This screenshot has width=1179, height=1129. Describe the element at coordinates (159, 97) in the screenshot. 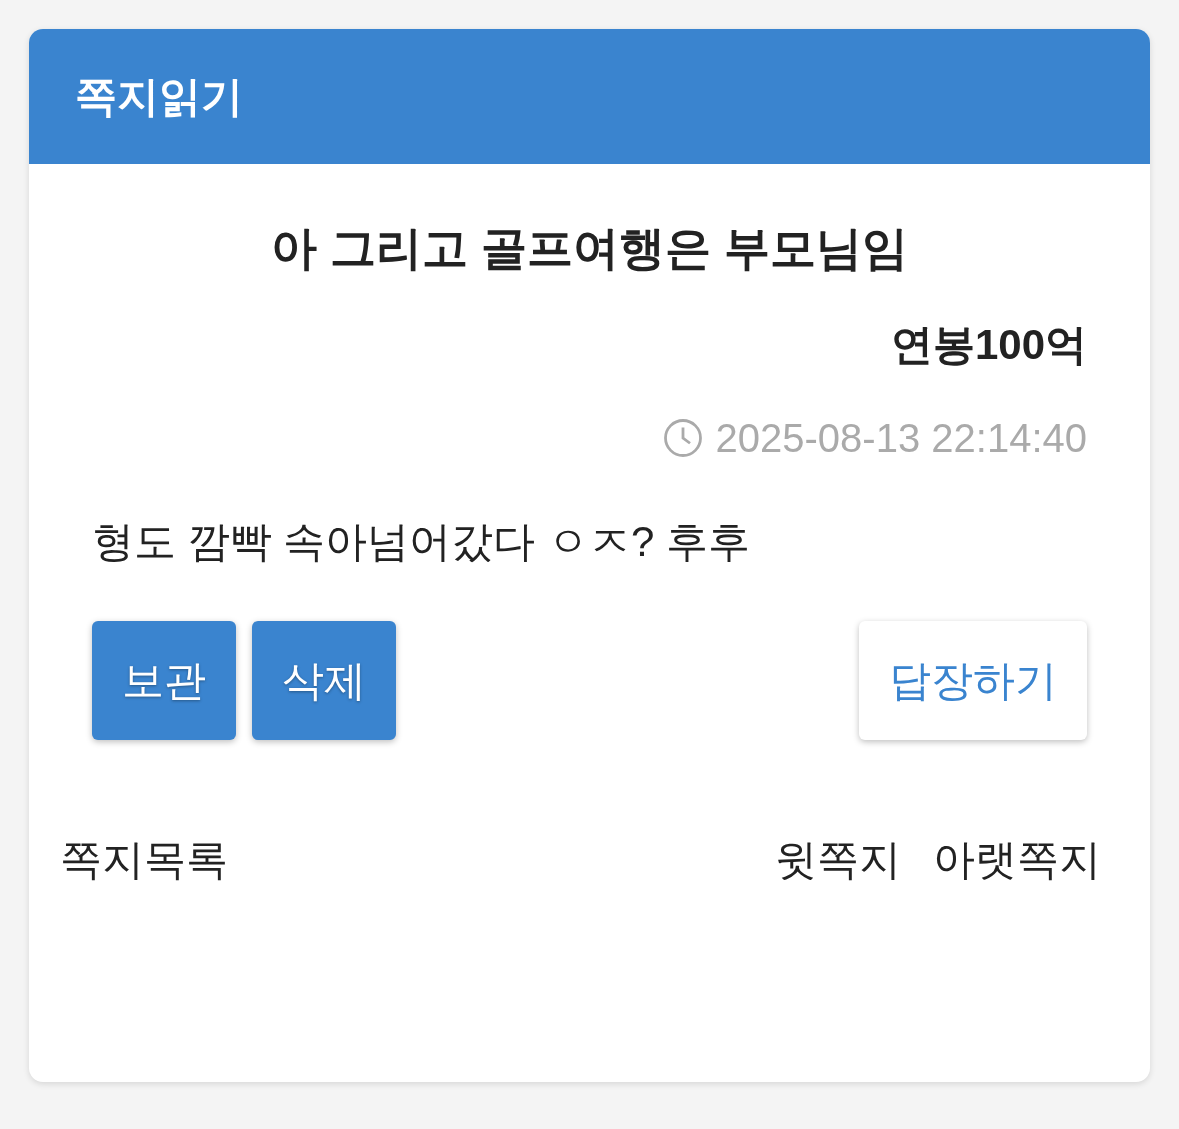

I see `header-title: 쪽지읽기` at that location.